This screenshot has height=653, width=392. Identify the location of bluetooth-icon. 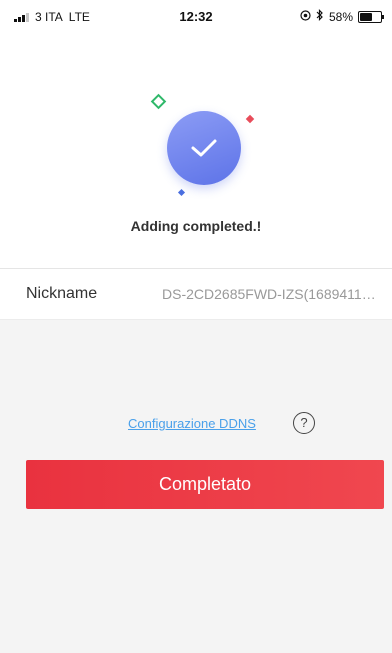
(320, 16).